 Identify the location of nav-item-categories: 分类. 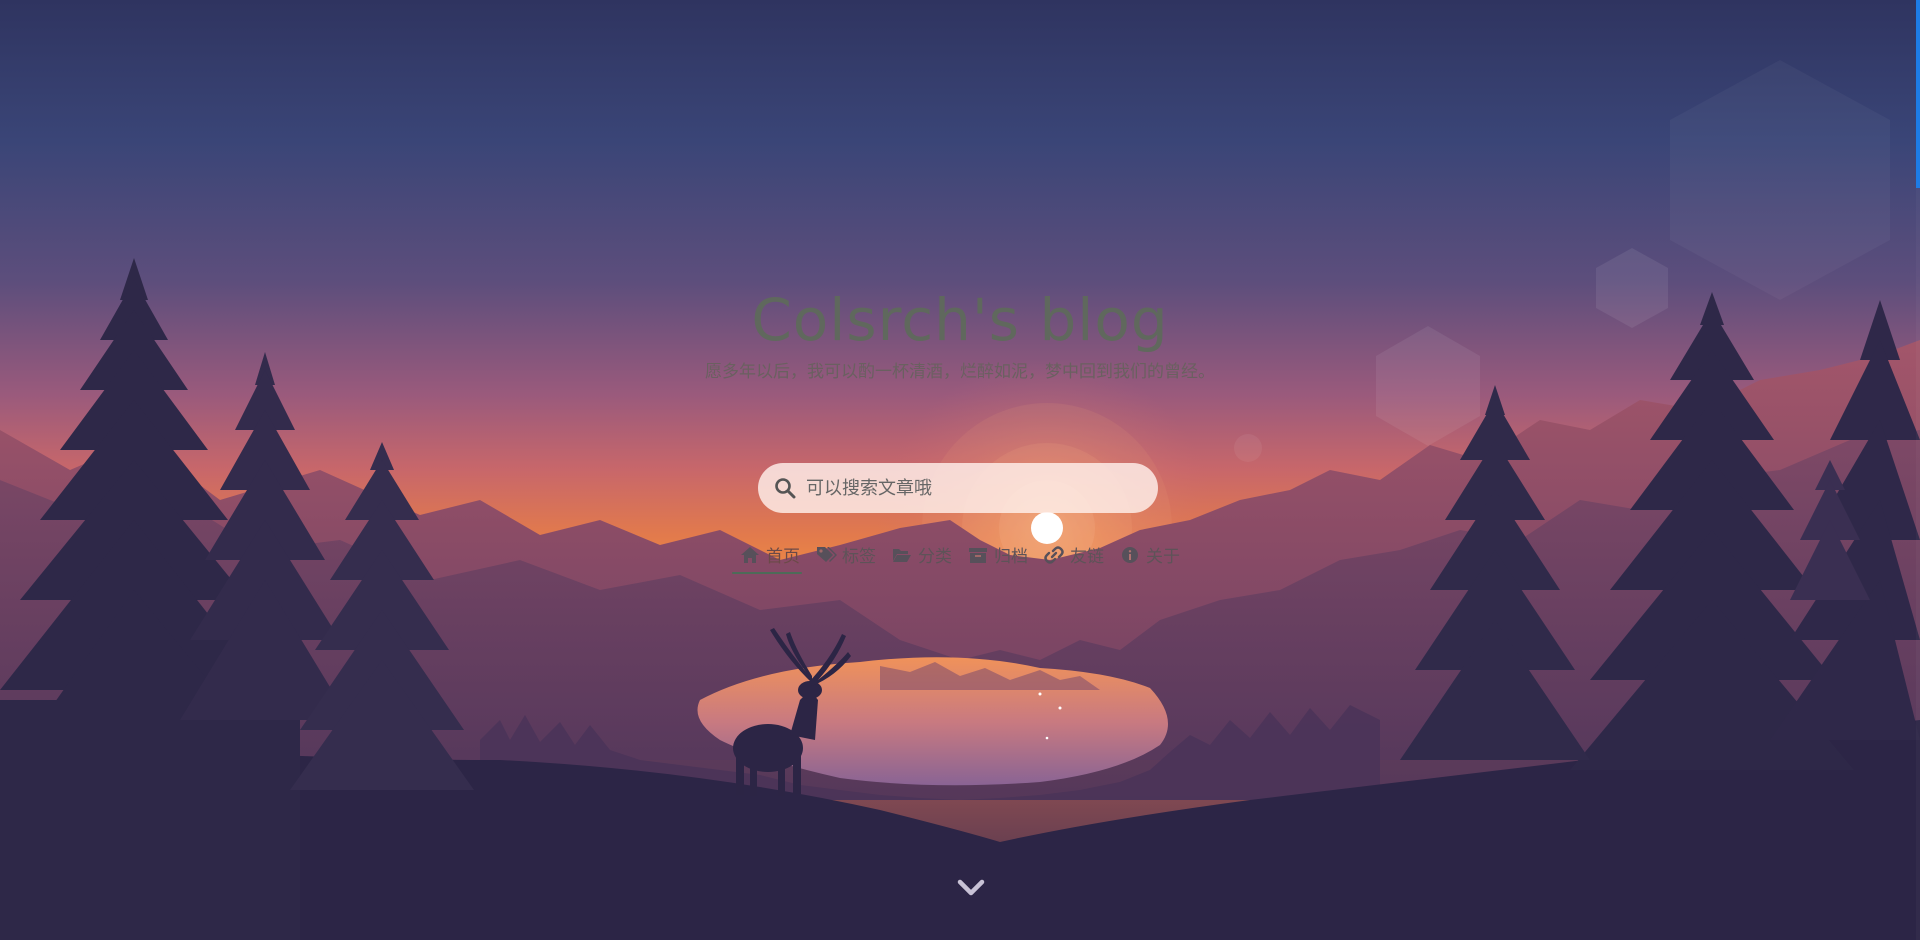
(922, 556).